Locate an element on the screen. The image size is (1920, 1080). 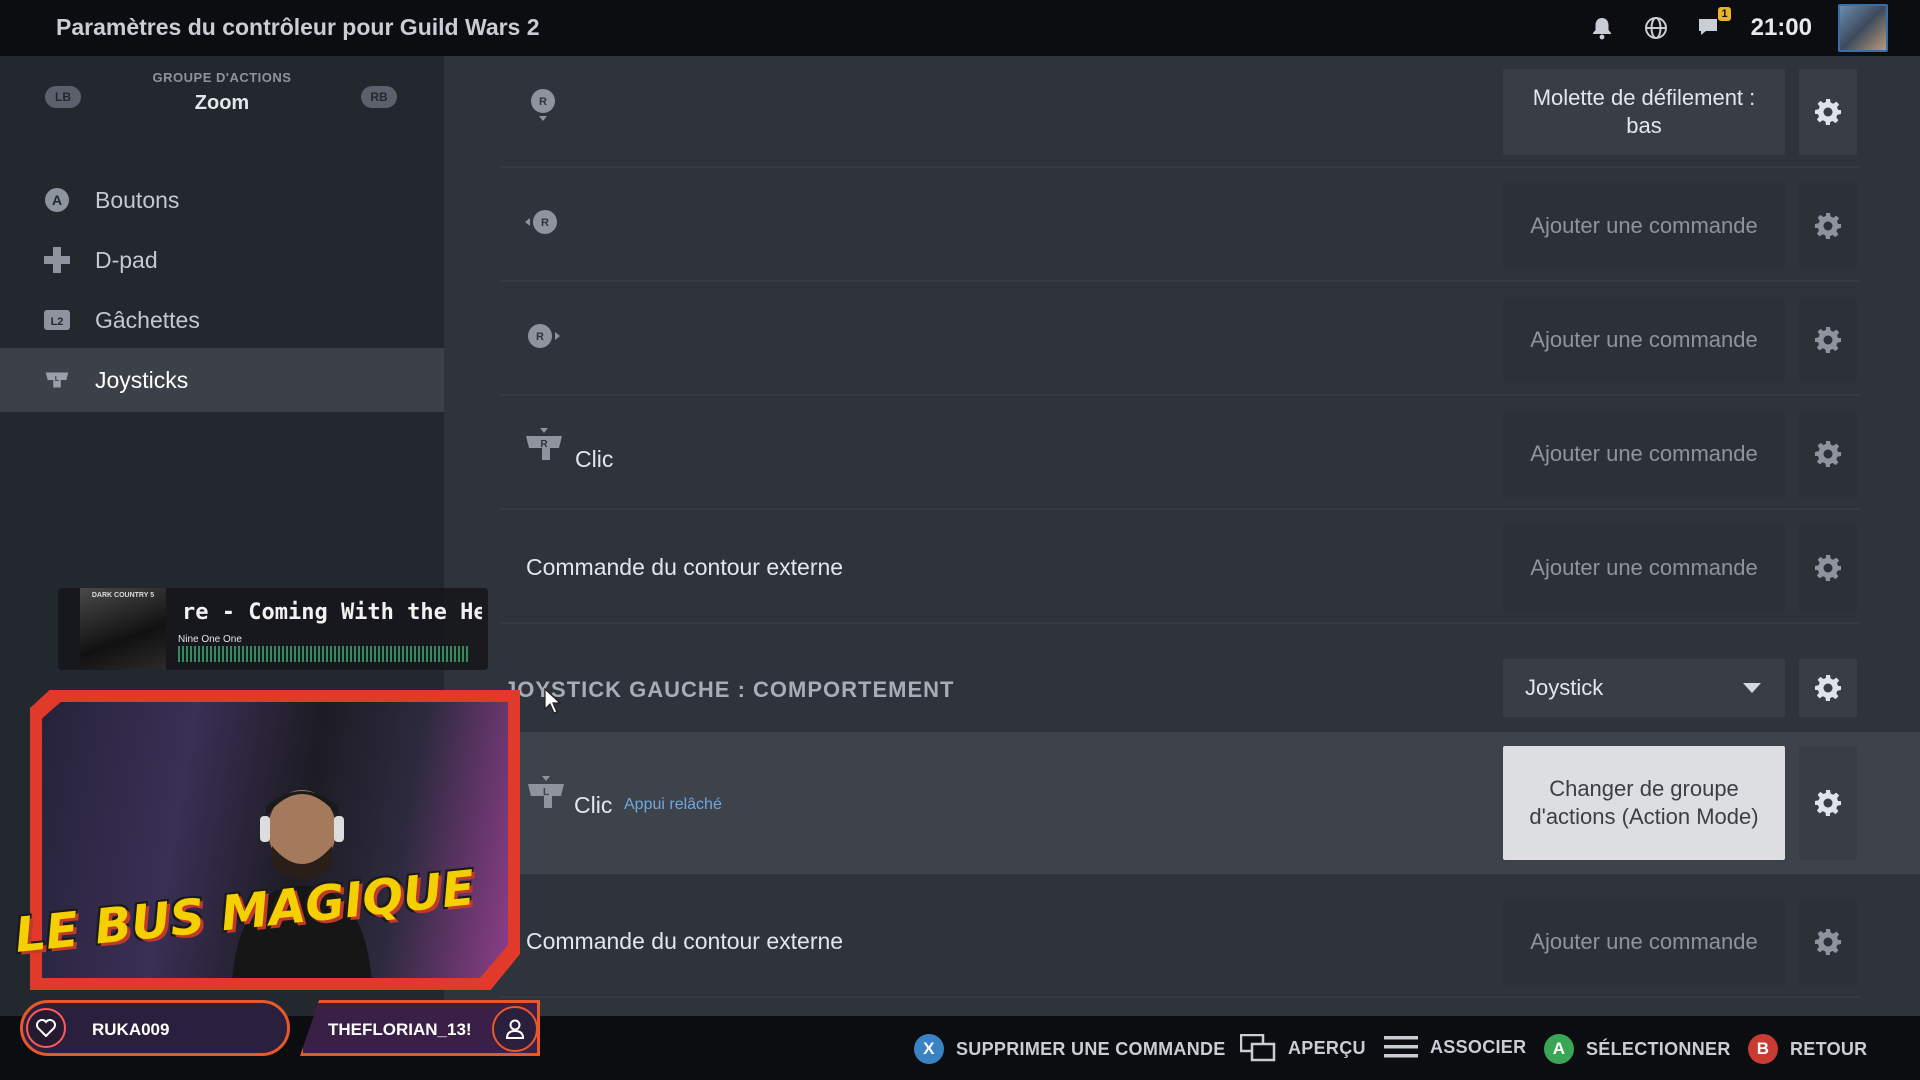
sidebar-item-label: Joysticks is located at coordinates (142, 379).